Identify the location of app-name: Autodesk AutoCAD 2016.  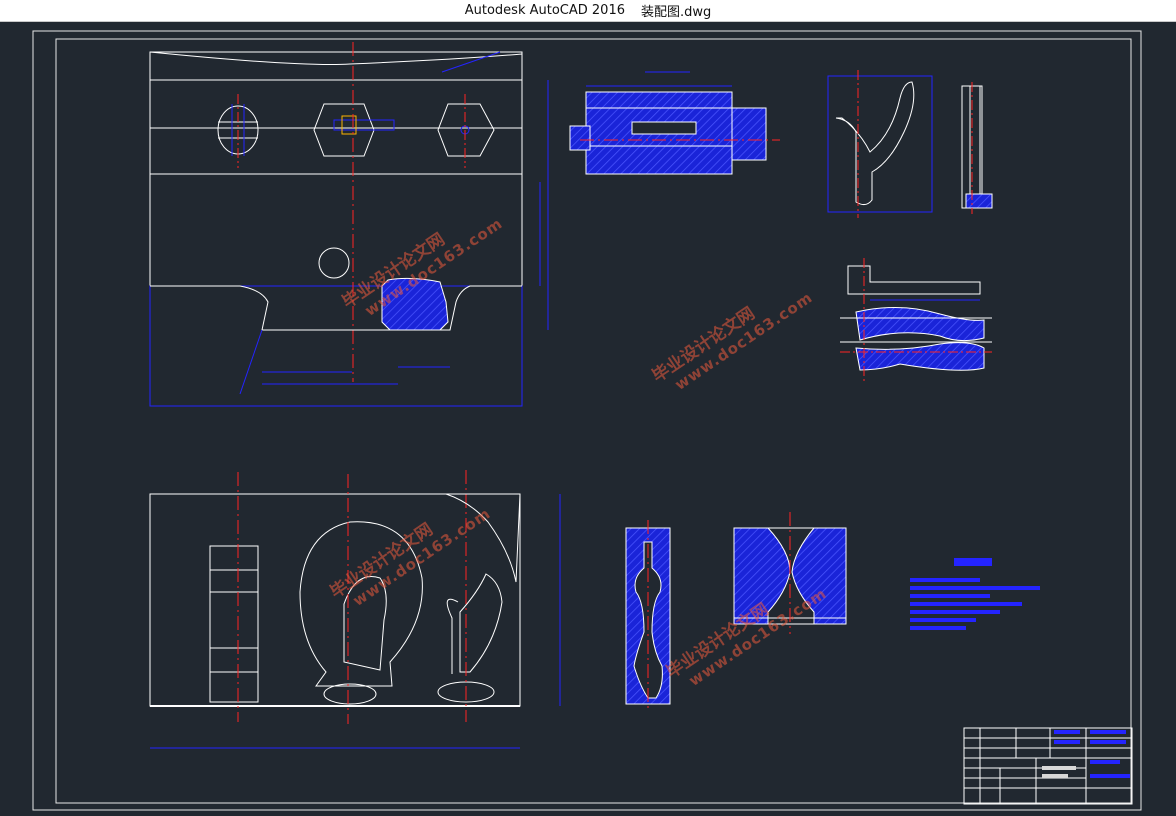
(544, 10).